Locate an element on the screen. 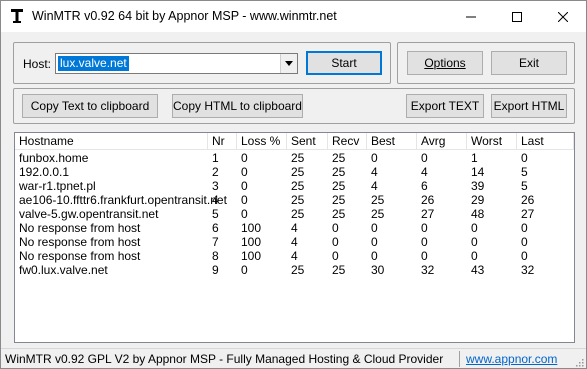 The height and width of the screenshot is (369, 587). export-html-button: Export HTML is located at coordinates (529, 106).